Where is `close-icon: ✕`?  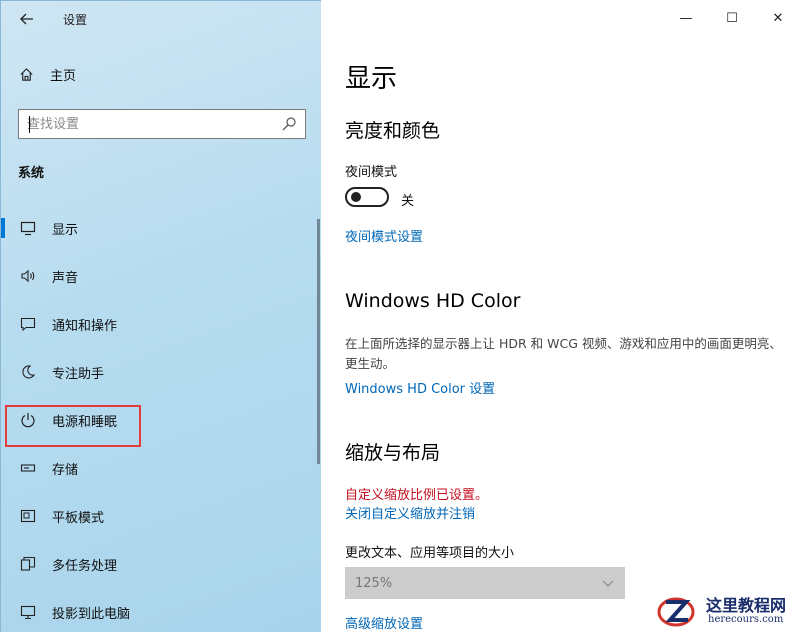
close-icon: ✕ is located at coordinates (778, 18).